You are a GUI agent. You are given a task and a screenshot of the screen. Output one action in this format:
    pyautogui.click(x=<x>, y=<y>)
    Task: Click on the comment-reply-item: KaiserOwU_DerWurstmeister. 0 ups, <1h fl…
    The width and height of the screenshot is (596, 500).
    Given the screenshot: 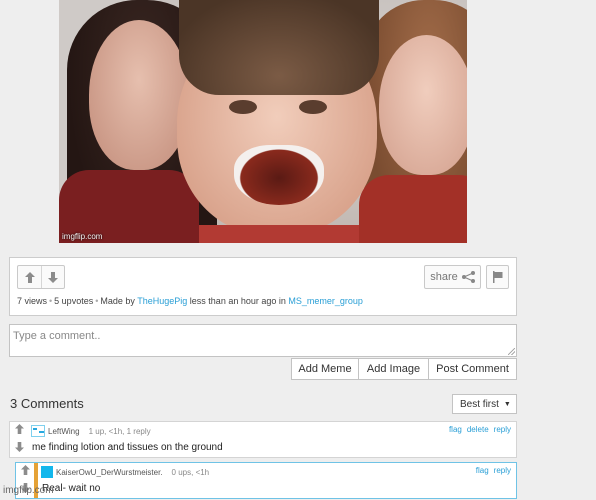 What is the action you would take?
    pyautogui.click(x=266, y=480)
    